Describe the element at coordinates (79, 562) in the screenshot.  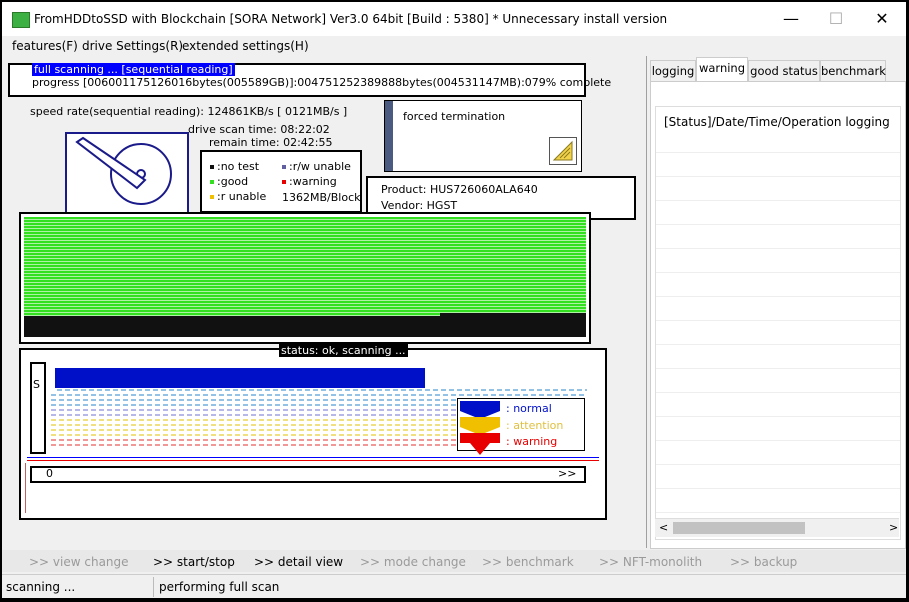
I see `view-change-button: >> view change` at that location.